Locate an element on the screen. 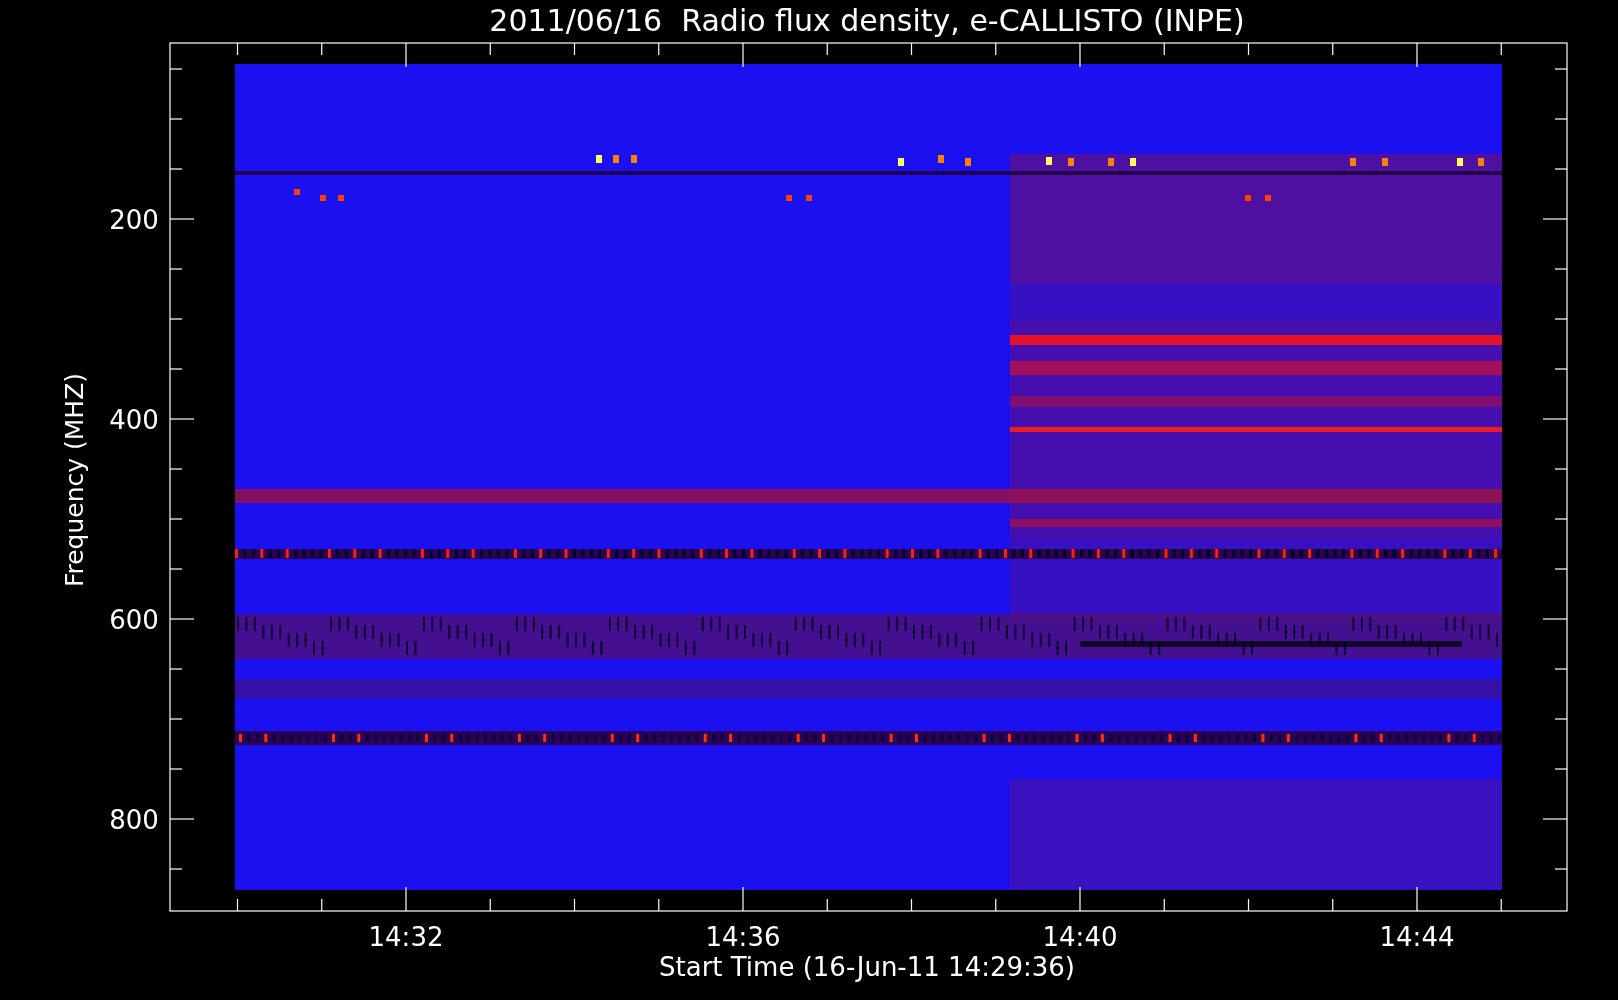  tick-label: 14:44 is located at coordinates (1417, 937).